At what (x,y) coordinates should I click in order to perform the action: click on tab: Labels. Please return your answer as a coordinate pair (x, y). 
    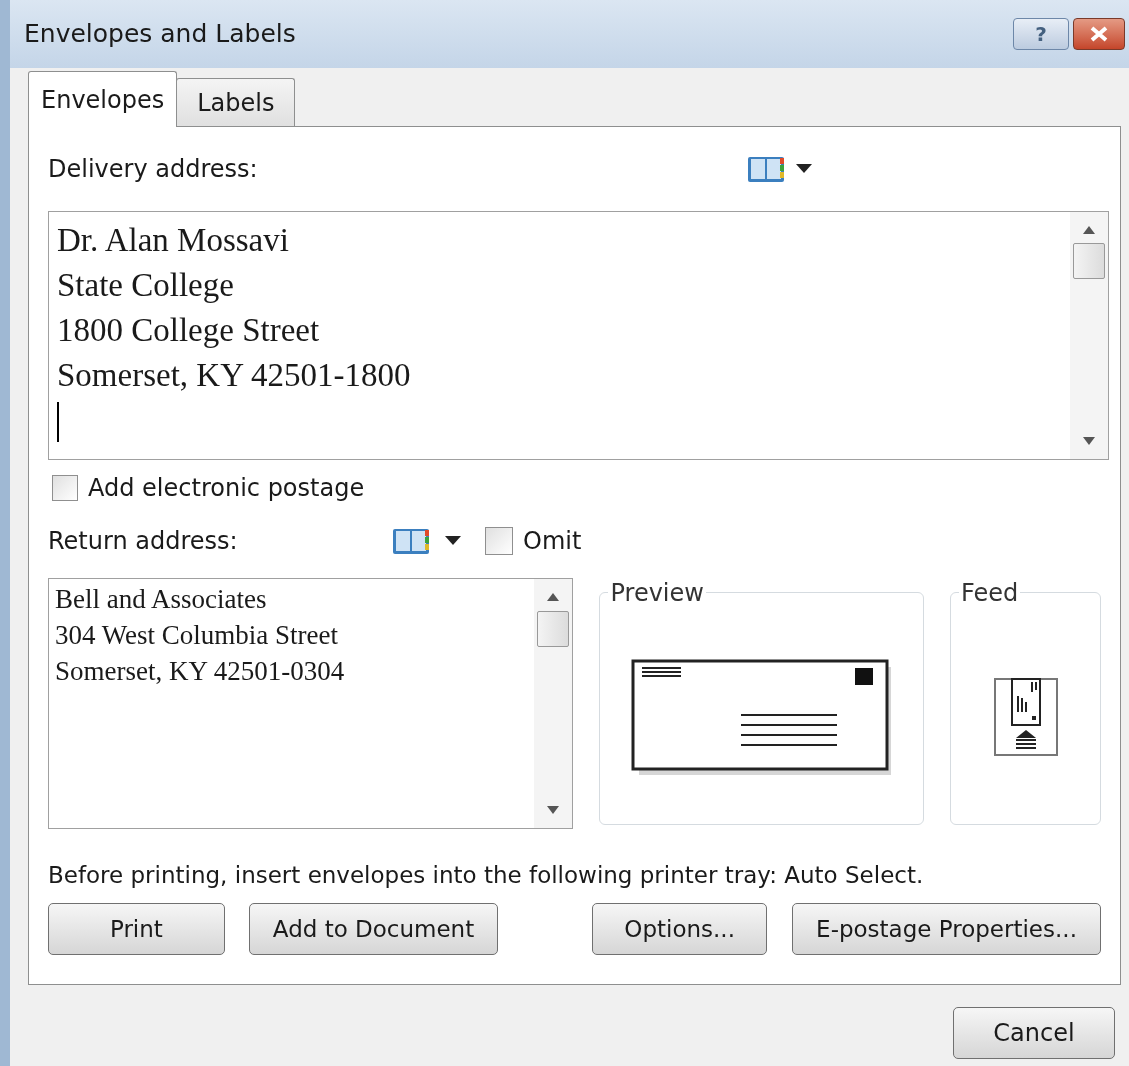
    Looking at the image, I should click on (236, 102).